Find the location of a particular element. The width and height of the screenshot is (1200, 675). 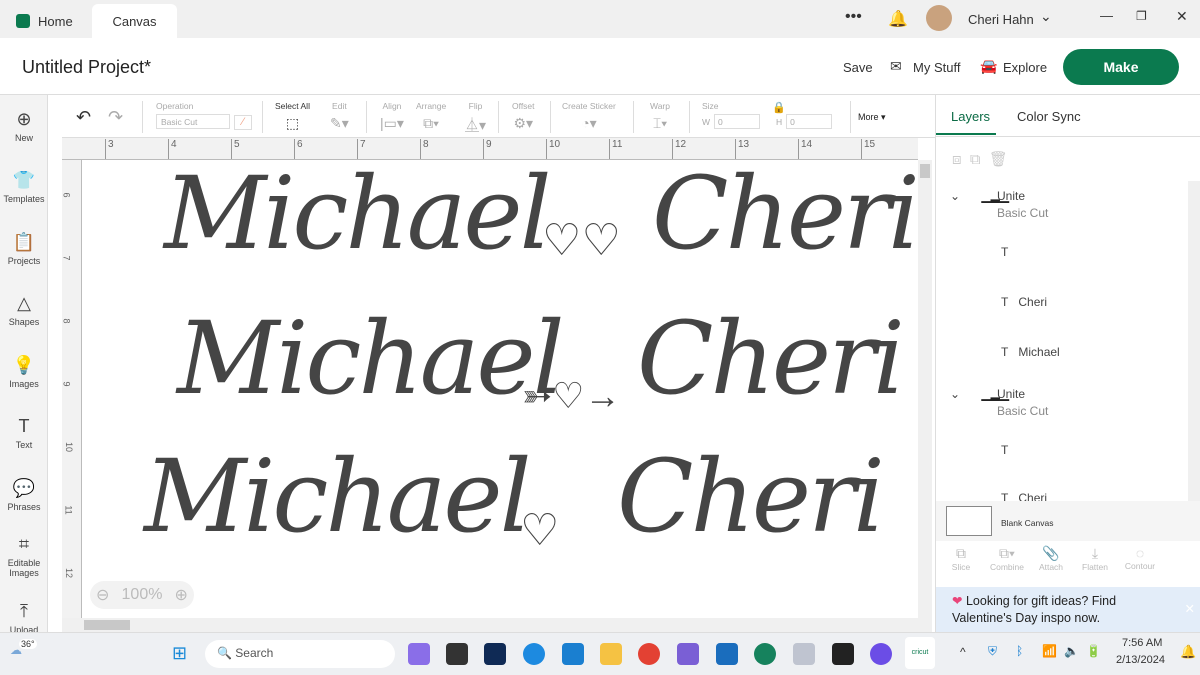

arrange-button: Arrange ⧉▾ is located at coordinates (431, 116).